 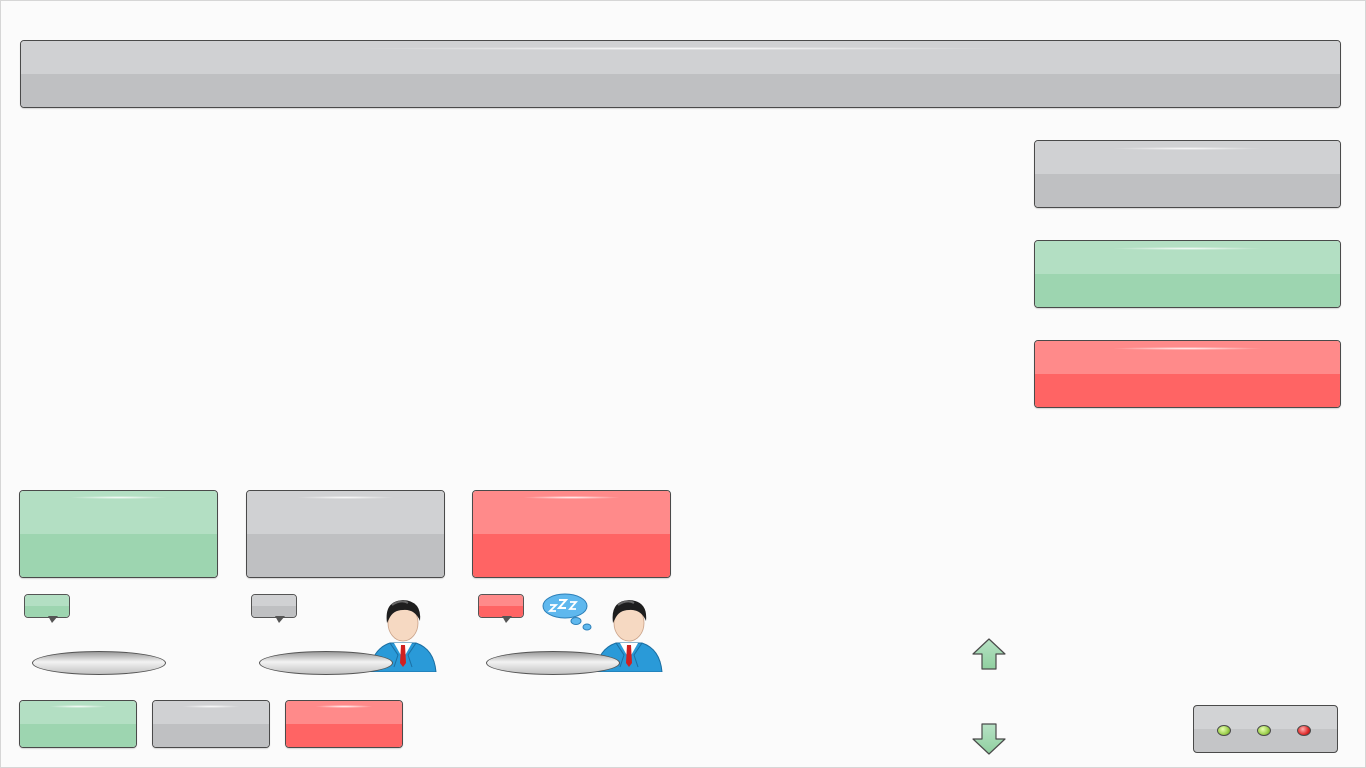 I want to click on indicator-panel, so click(x=1265, y=729).